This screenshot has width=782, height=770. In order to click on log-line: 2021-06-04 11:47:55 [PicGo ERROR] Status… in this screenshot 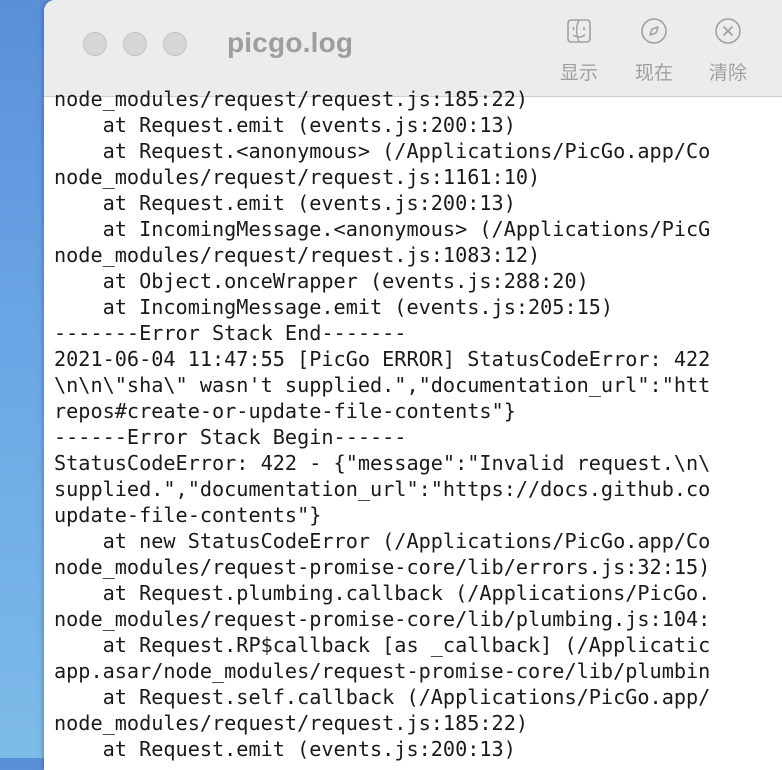, I will do `click(382, 359)`.